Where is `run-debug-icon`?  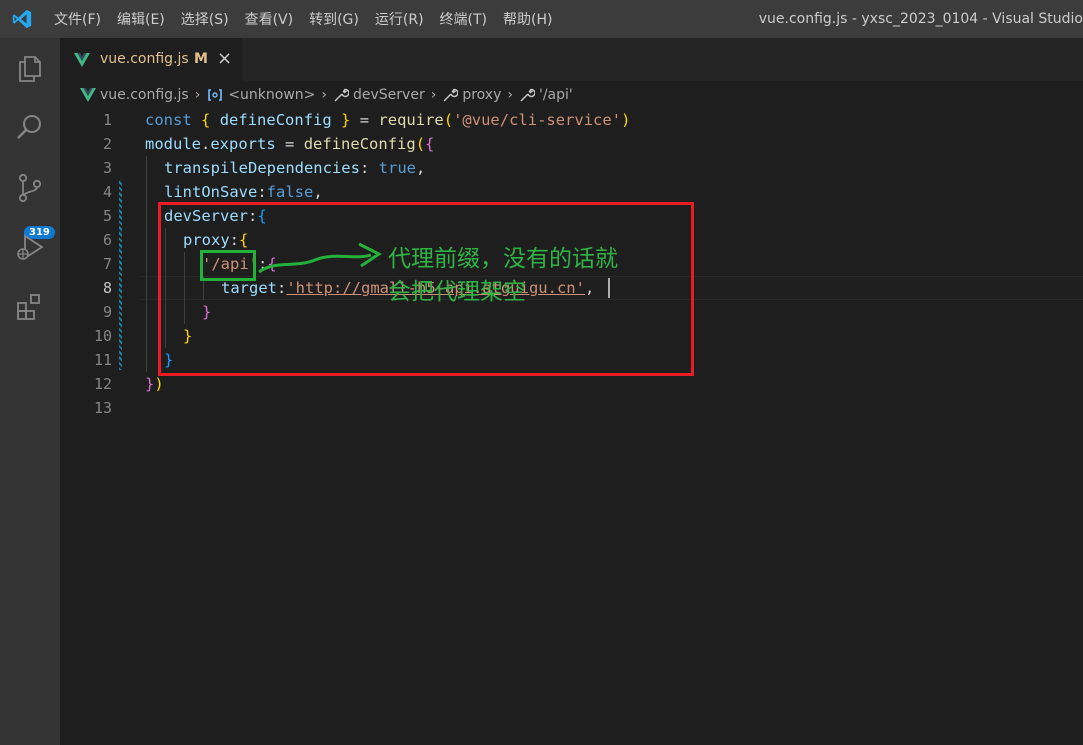
run-debug-icon is located at coordinates (30, 247).